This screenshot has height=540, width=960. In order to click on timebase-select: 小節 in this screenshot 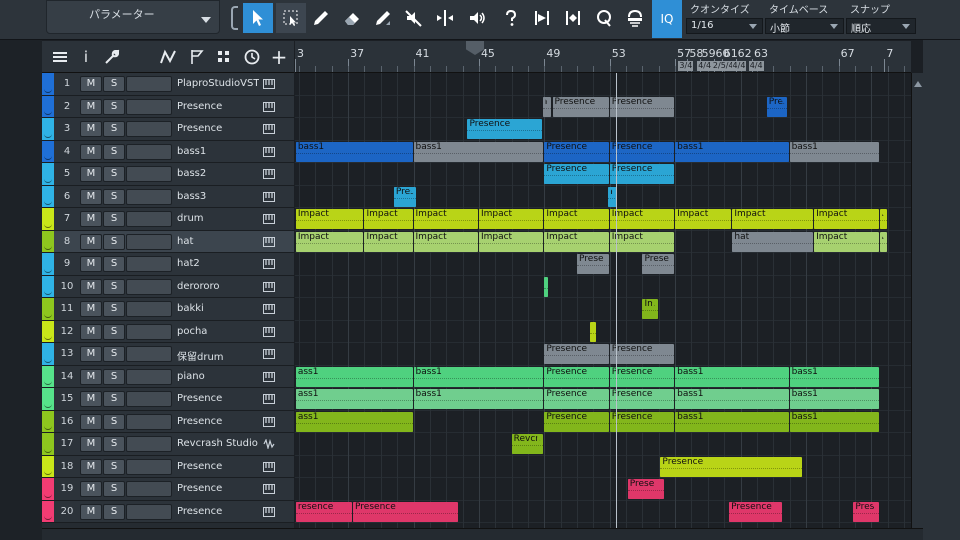, I will do `click(804, 26)`.